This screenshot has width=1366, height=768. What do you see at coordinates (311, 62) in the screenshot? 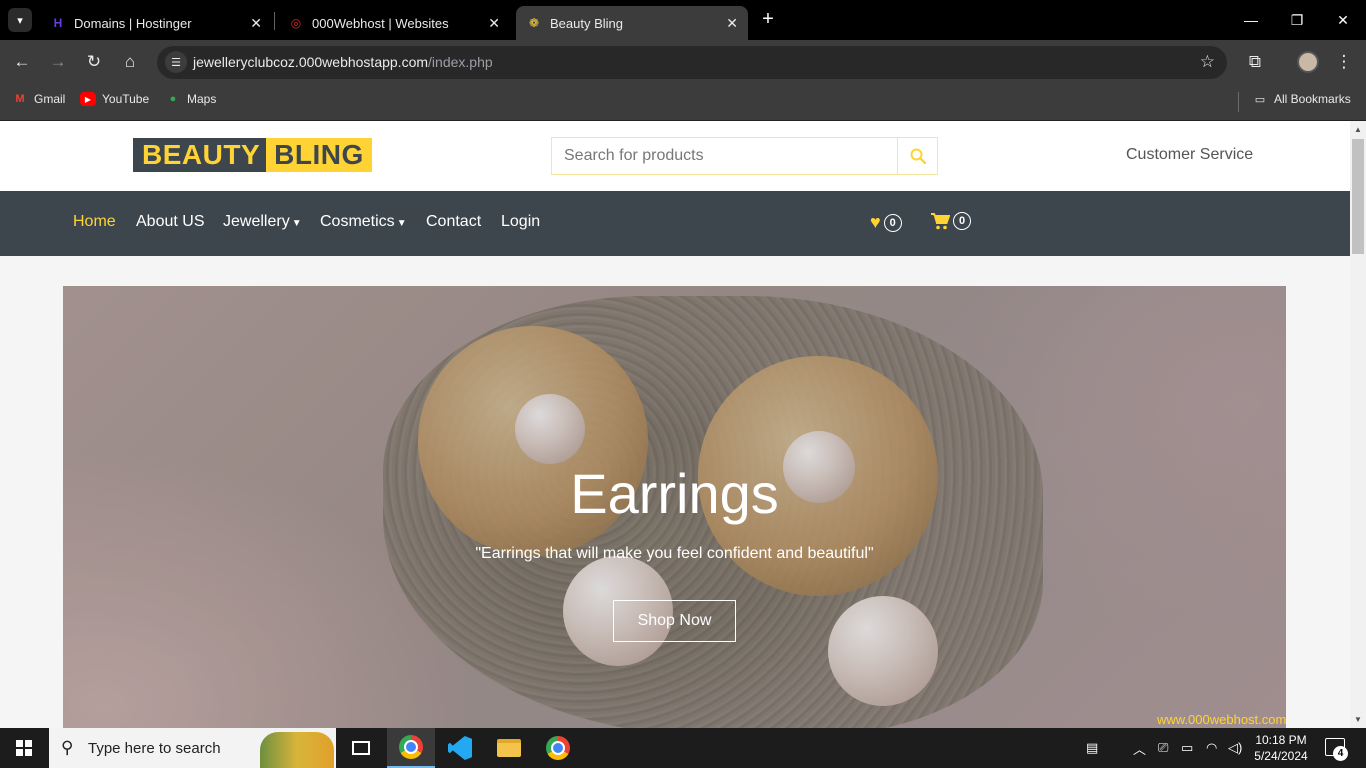
I see `url-host: jewelleryclubcoz.000webhostapp.com` at bounding box center [311, 62].